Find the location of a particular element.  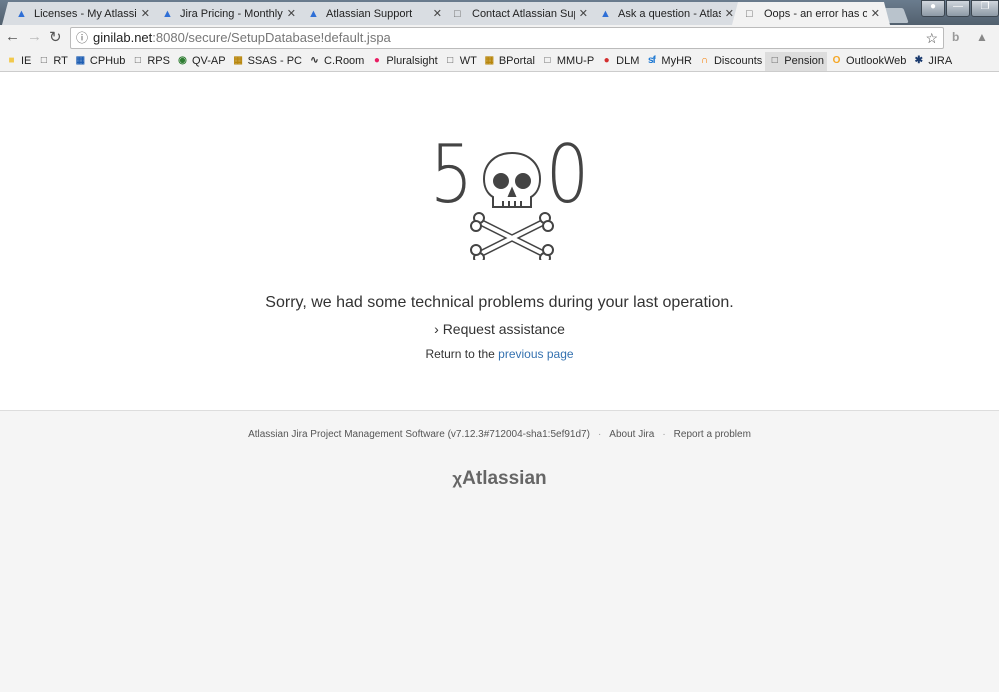

bookmark-item: ● DLM is located at coordinates (619, 61).